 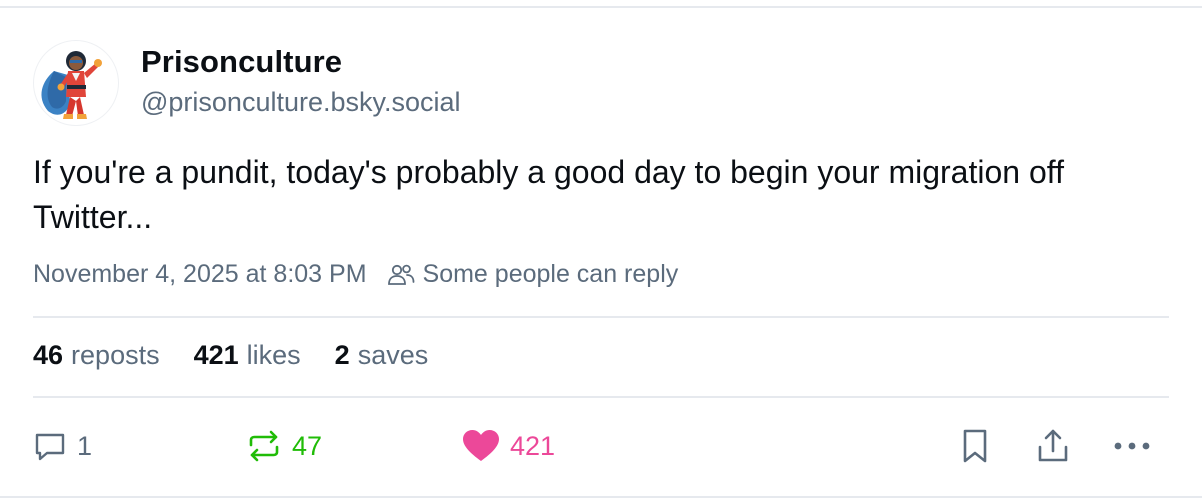 I want to click on author-handle: @prisonculture.bsky.social, so click(x=301, y=102).